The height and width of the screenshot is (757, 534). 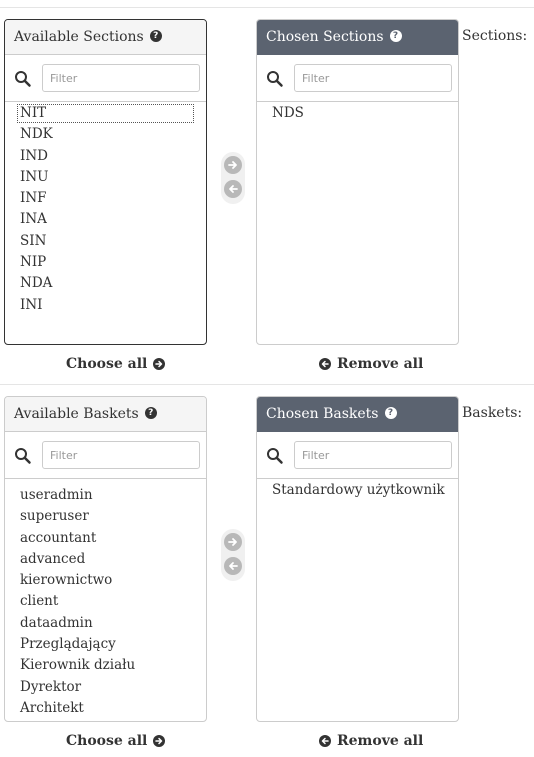 I want to click on choose-all-baskets-button: Choose all, so click(x=116, y=741).